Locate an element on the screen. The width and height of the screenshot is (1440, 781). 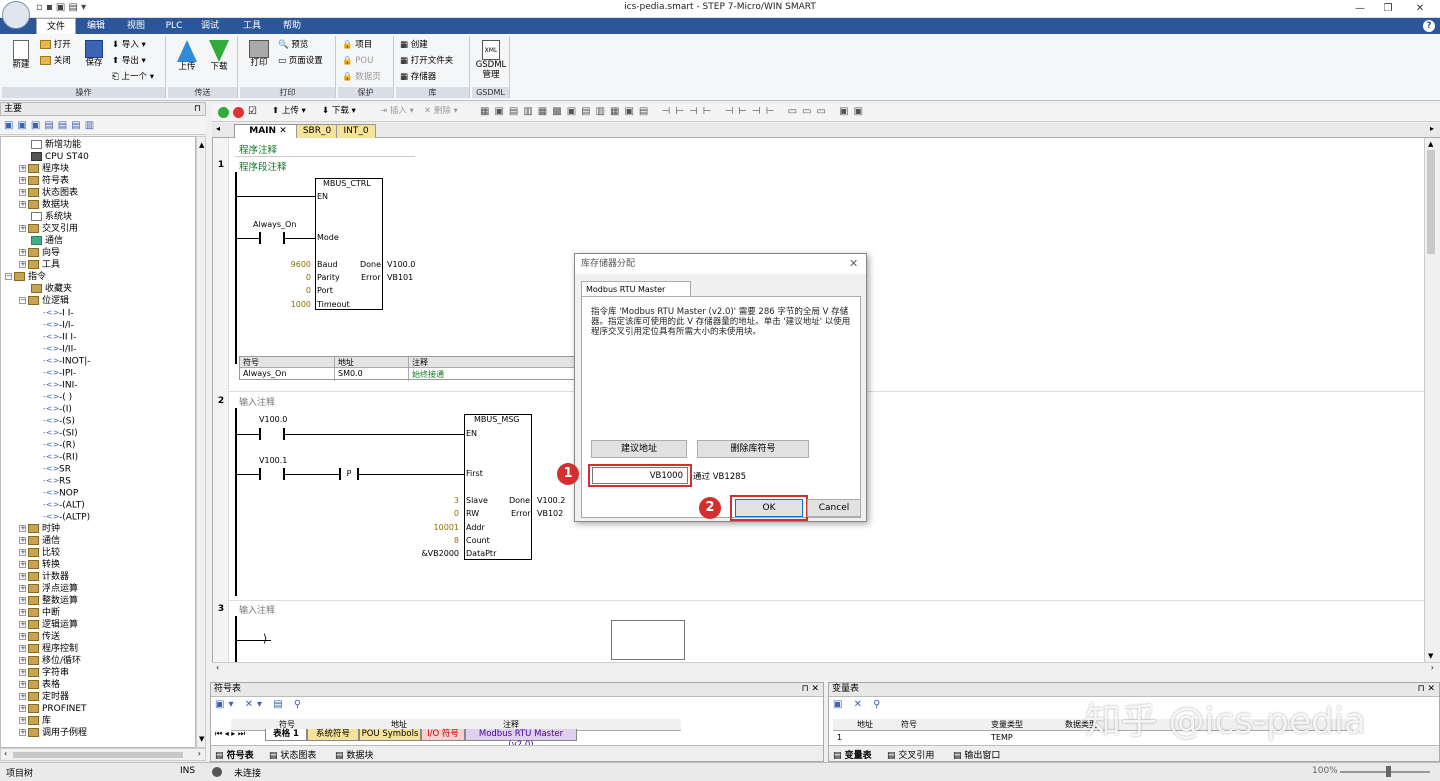
menu-debug: 调试 is located at coordinates (210, 26).